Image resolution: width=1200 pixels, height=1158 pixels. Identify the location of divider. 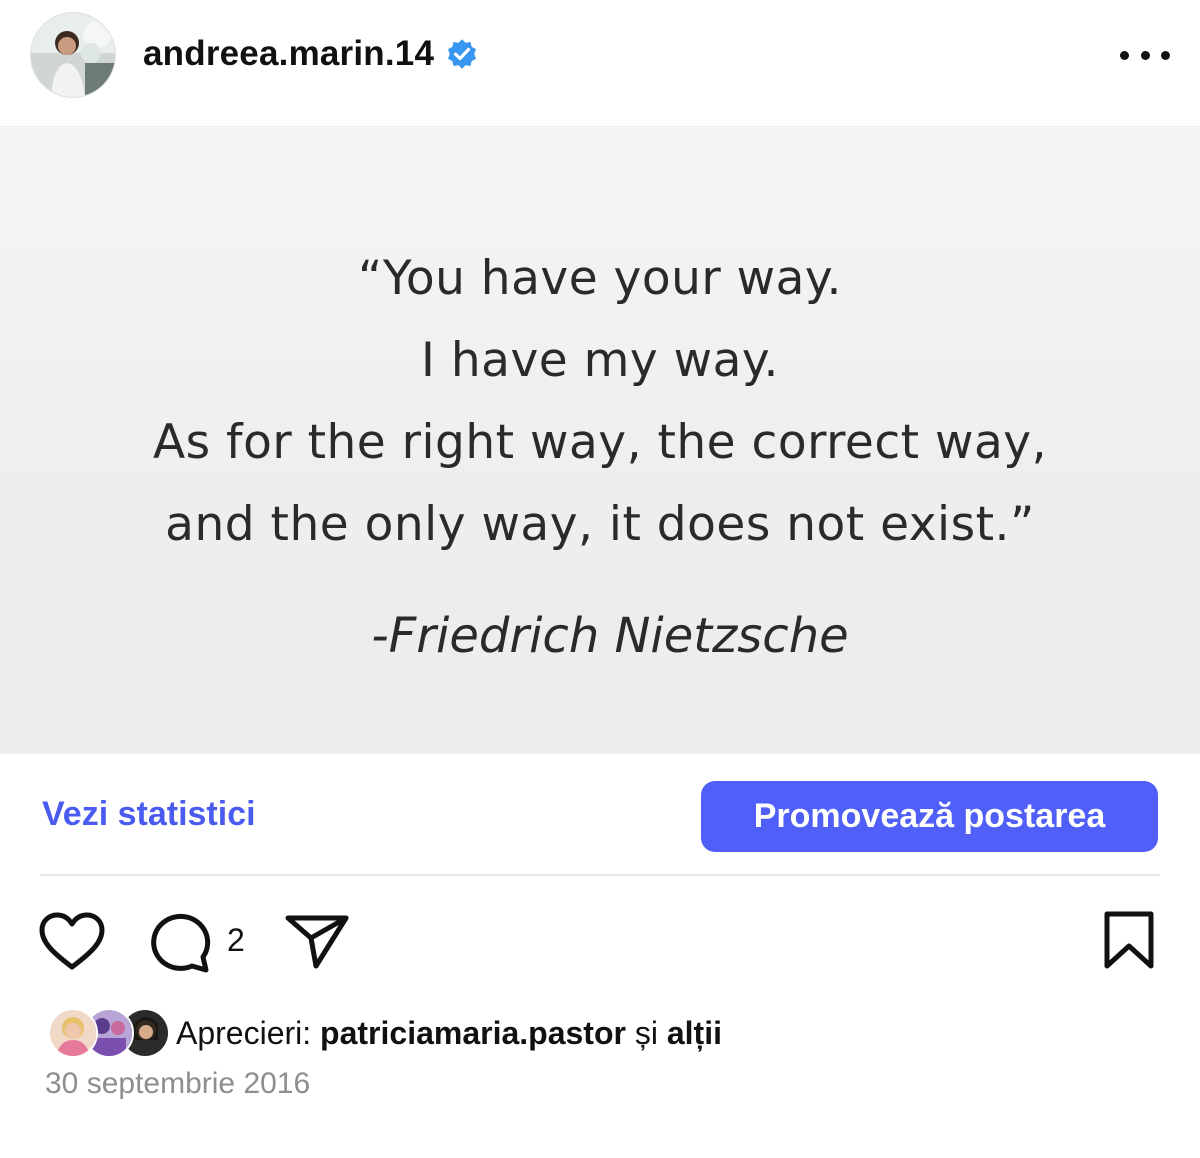
(600, 875).